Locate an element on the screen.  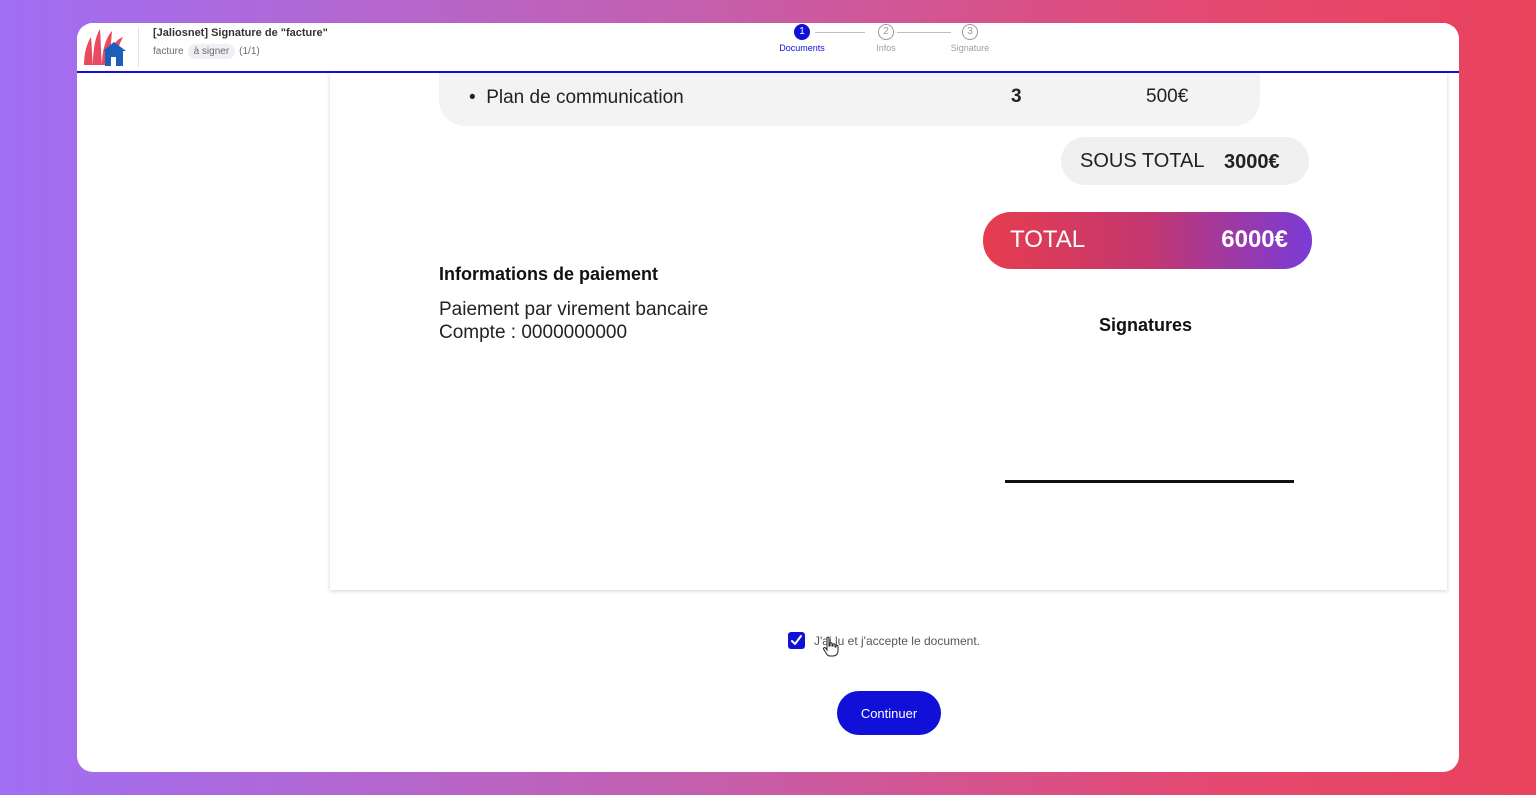
document-subtitle: facture à signer (1/1) is located at coordinates (206, 51).